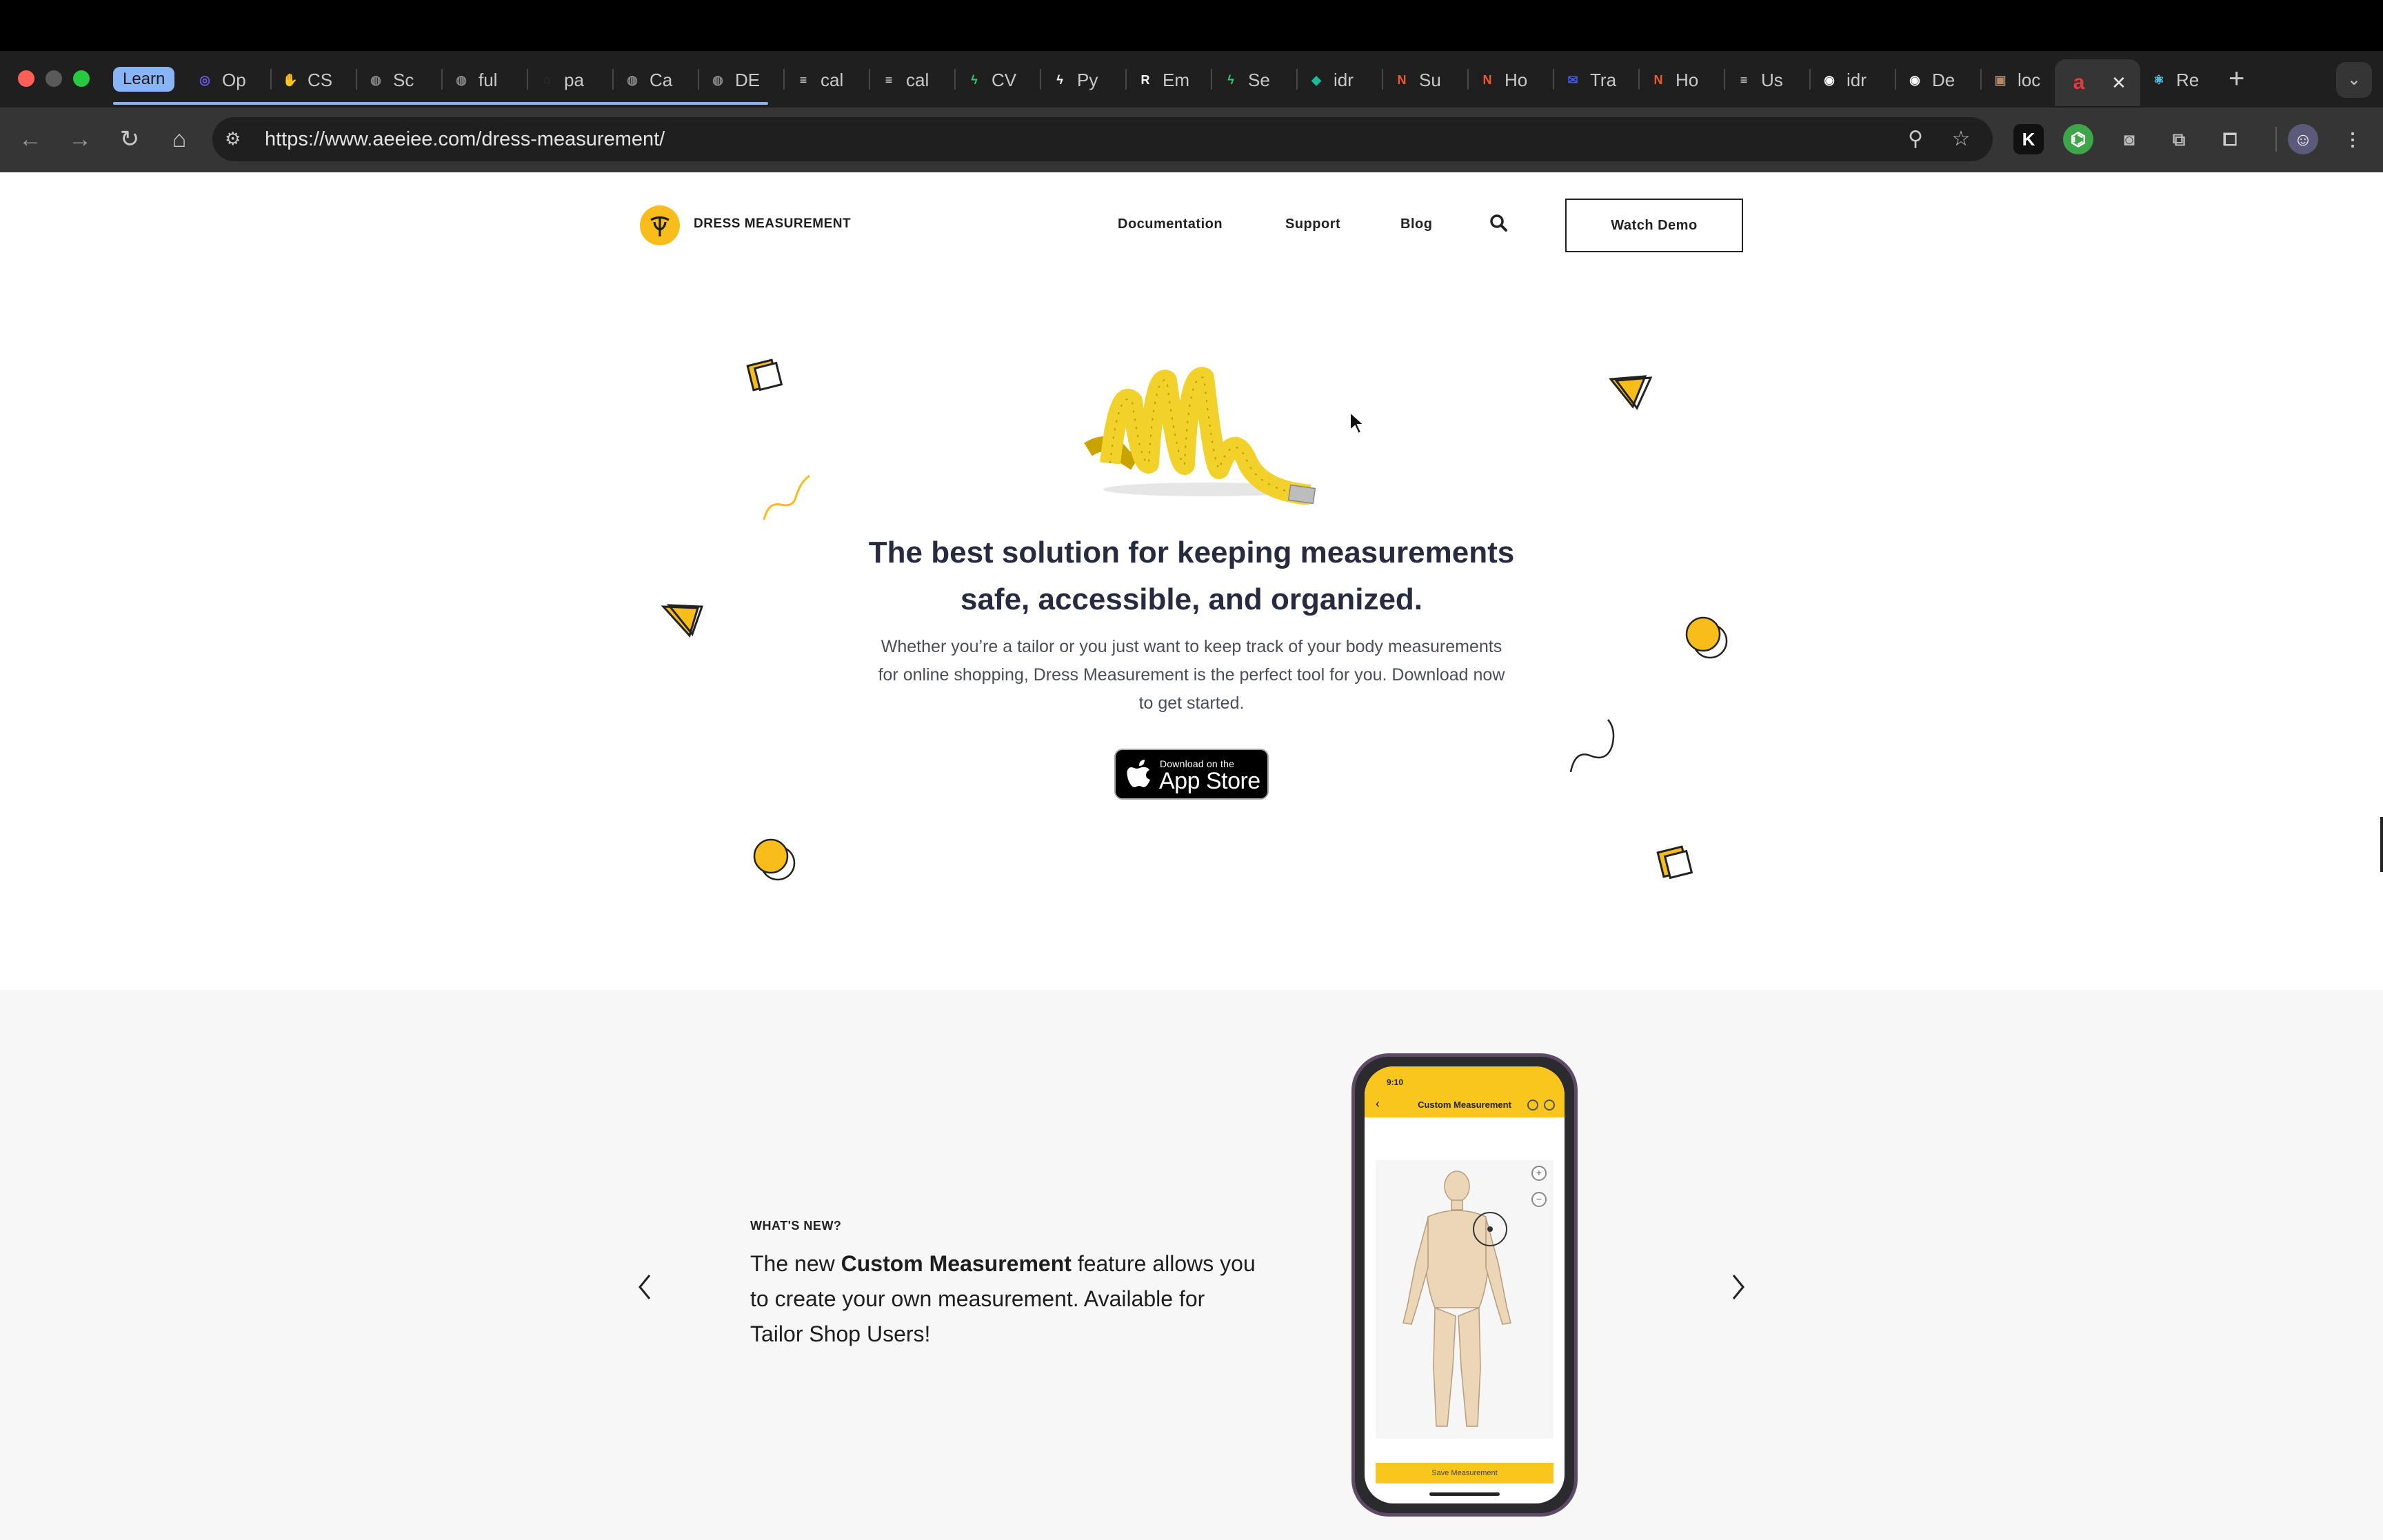 The height and width of the screenshot is (1540, 2383). I want to click on os-menu-strip, so click(1191, 26).